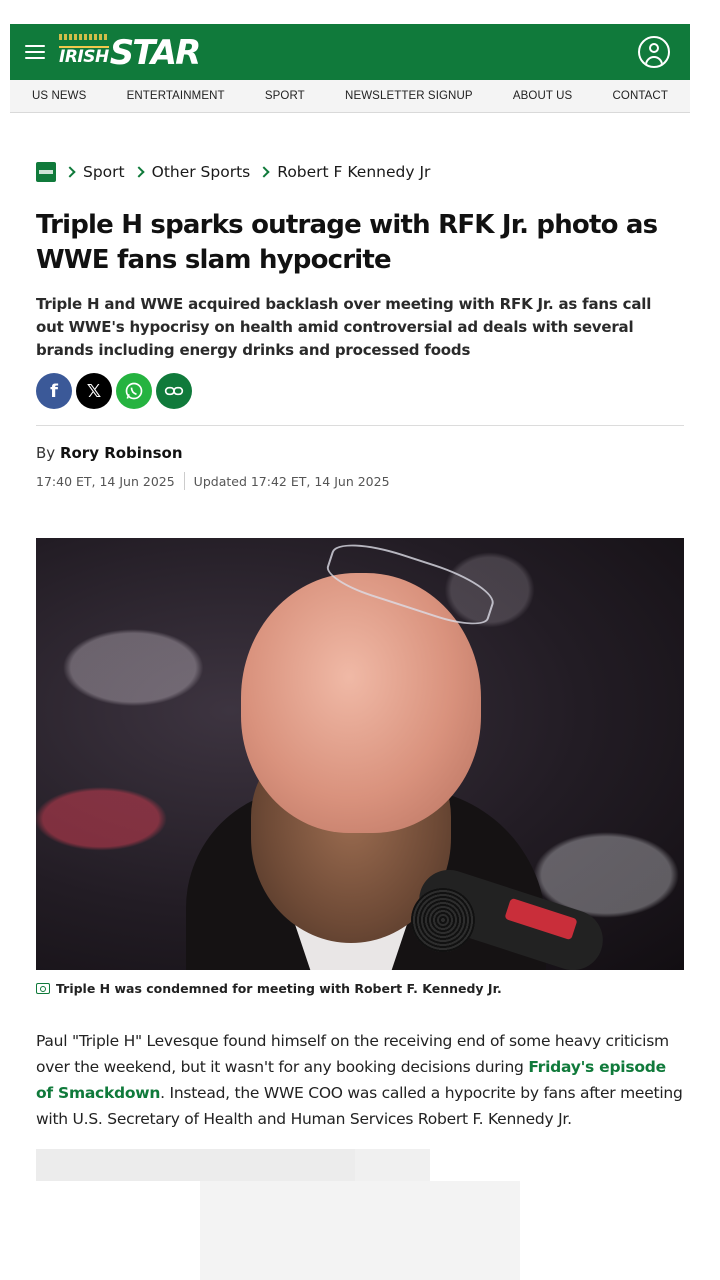 The image size is (720, 1280). I want to click on site-logo: IRISH STAR, so click(130, 52).